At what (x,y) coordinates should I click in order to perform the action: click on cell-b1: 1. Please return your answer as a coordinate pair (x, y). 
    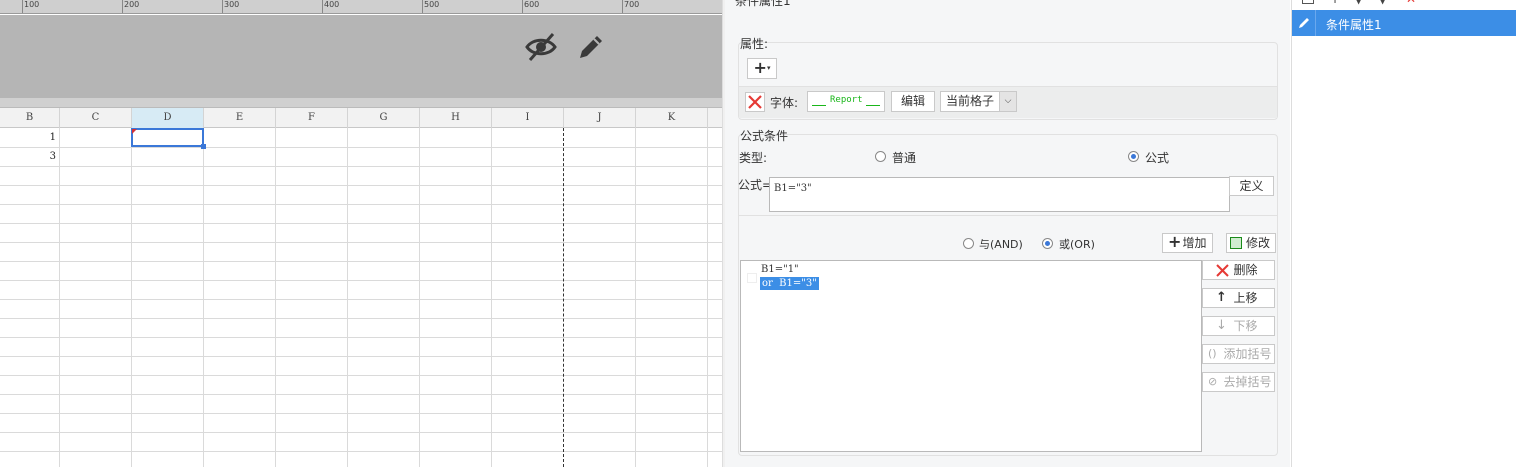
    Looking at the image, I should click on (28, 137).